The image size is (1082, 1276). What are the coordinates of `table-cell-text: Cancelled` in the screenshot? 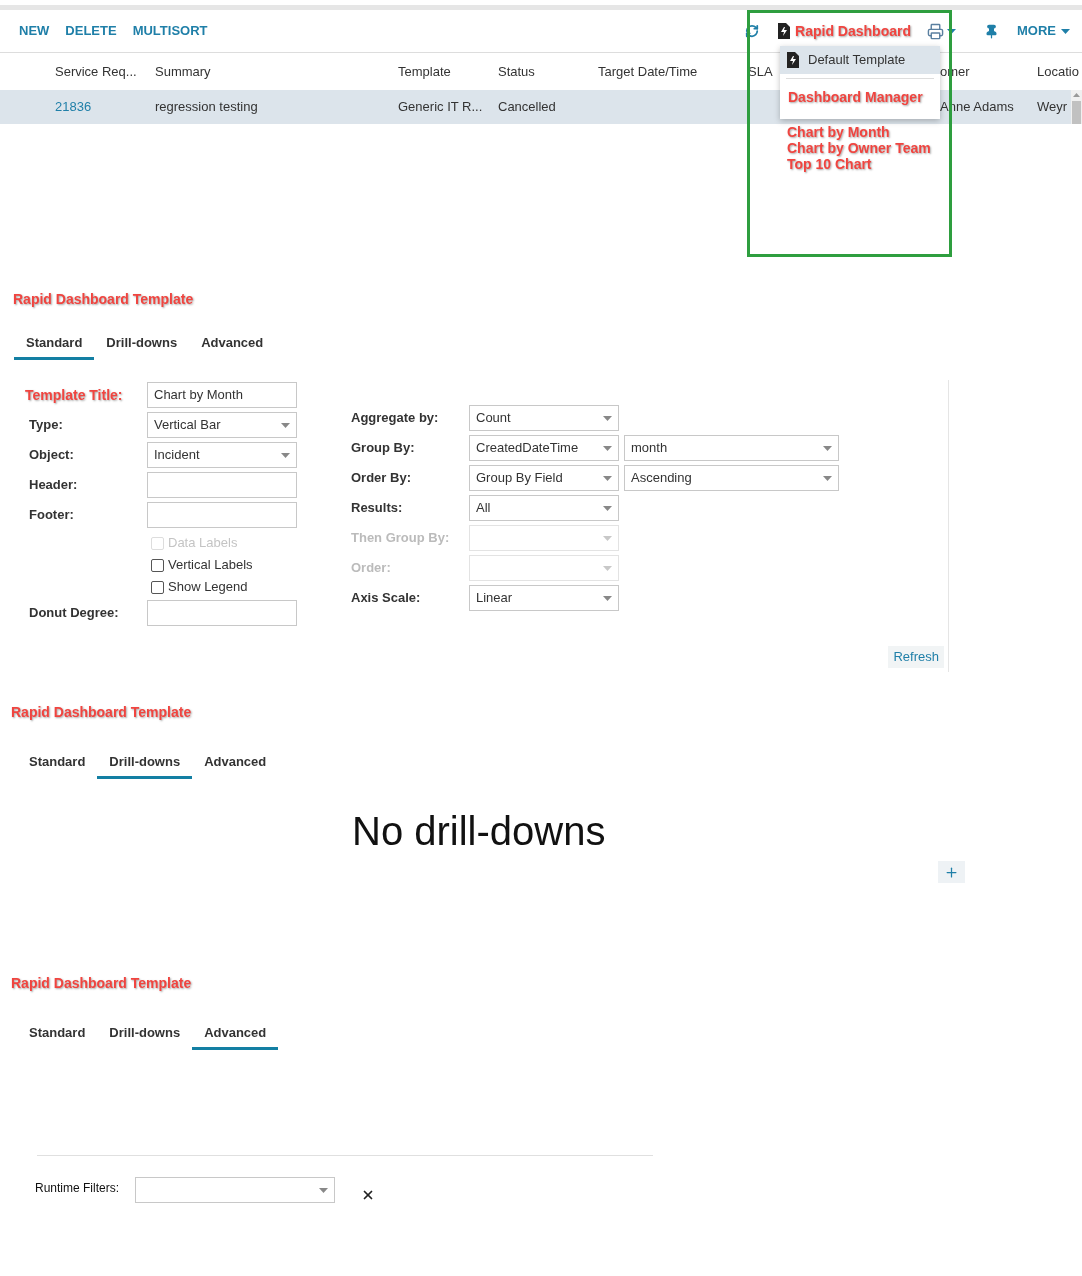 It's located at (527, 107).